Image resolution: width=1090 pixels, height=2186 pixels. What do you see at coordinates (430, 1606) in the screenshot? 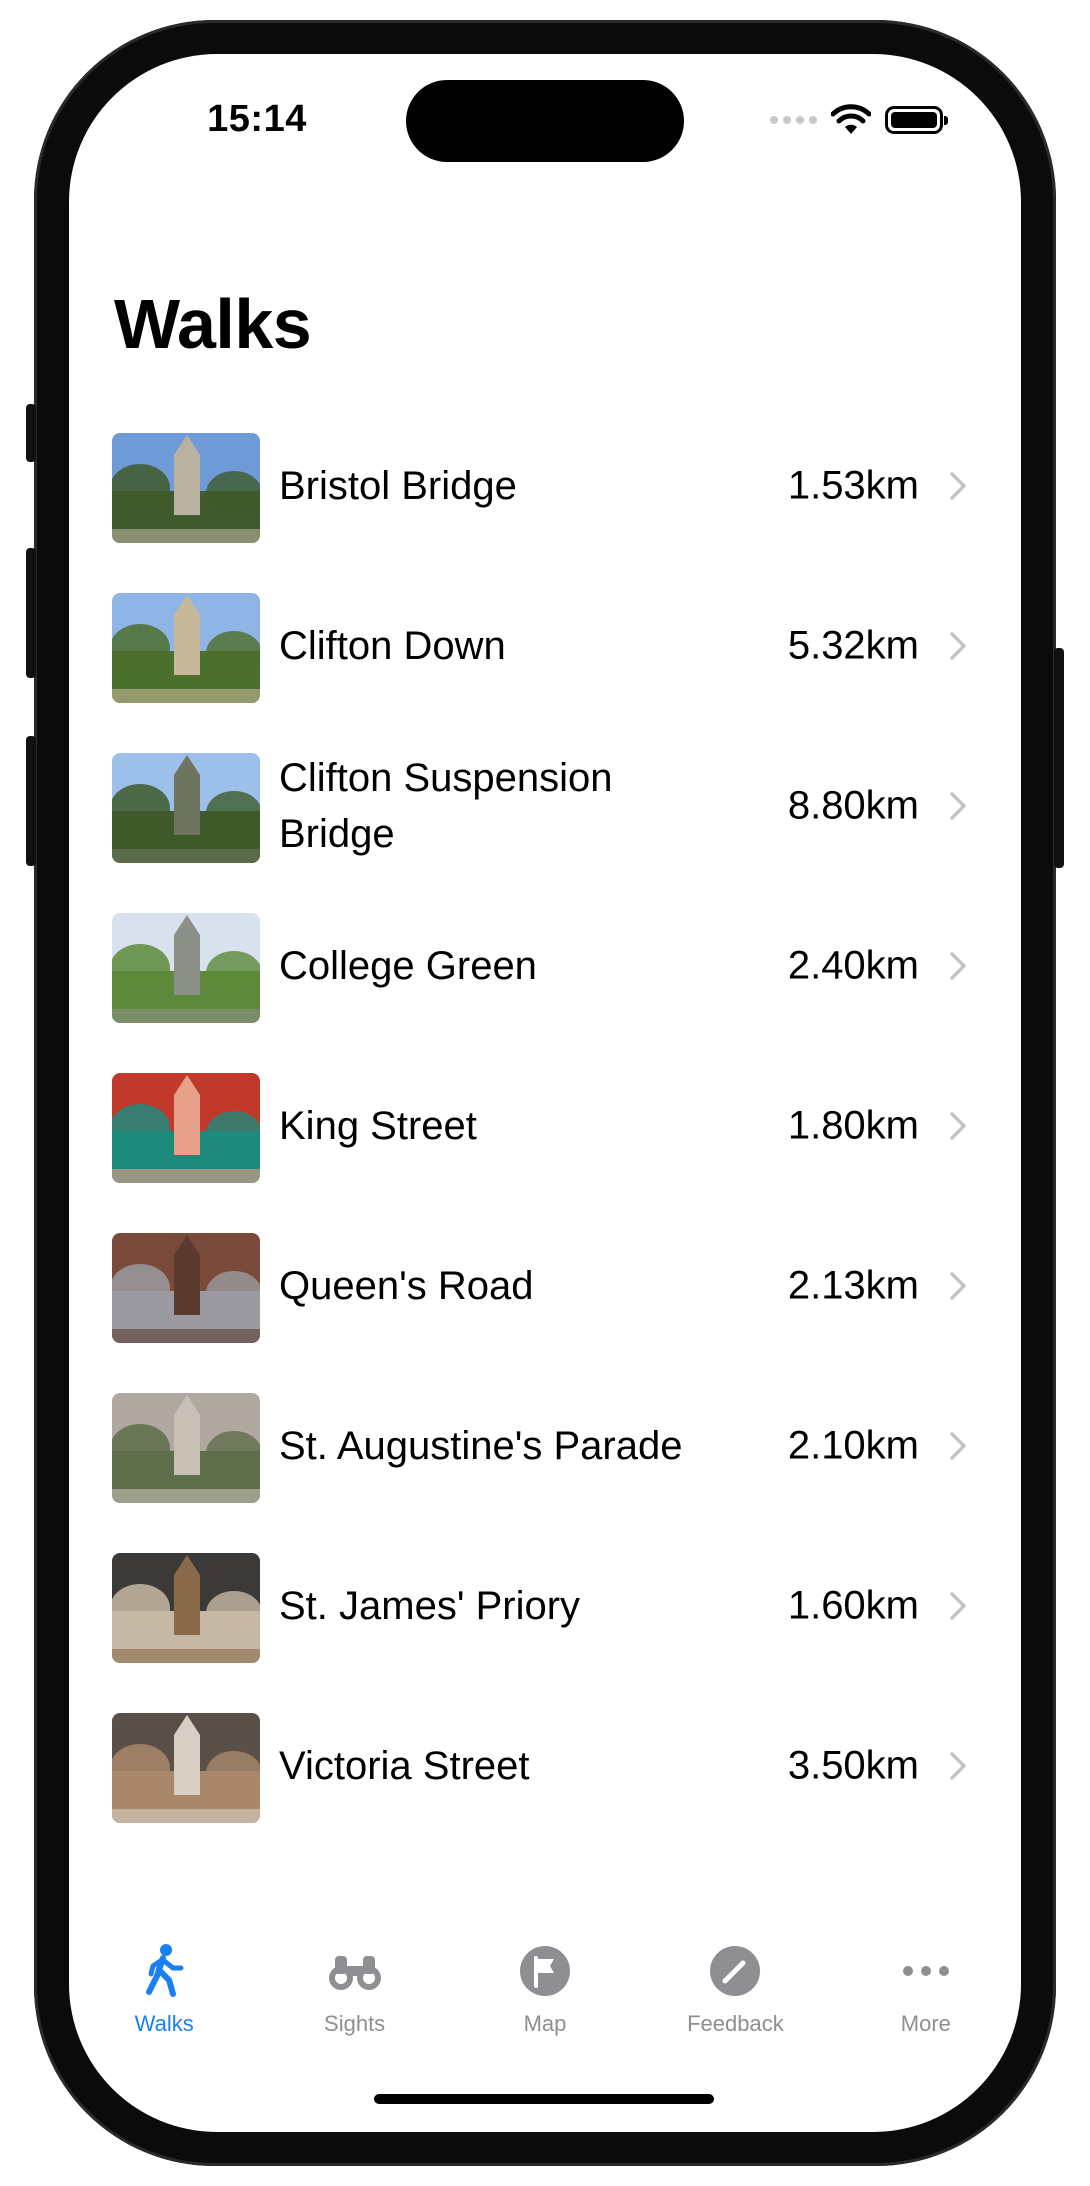
I see `walk-name: St. James' Priory` at bounding box center [430, 1606].